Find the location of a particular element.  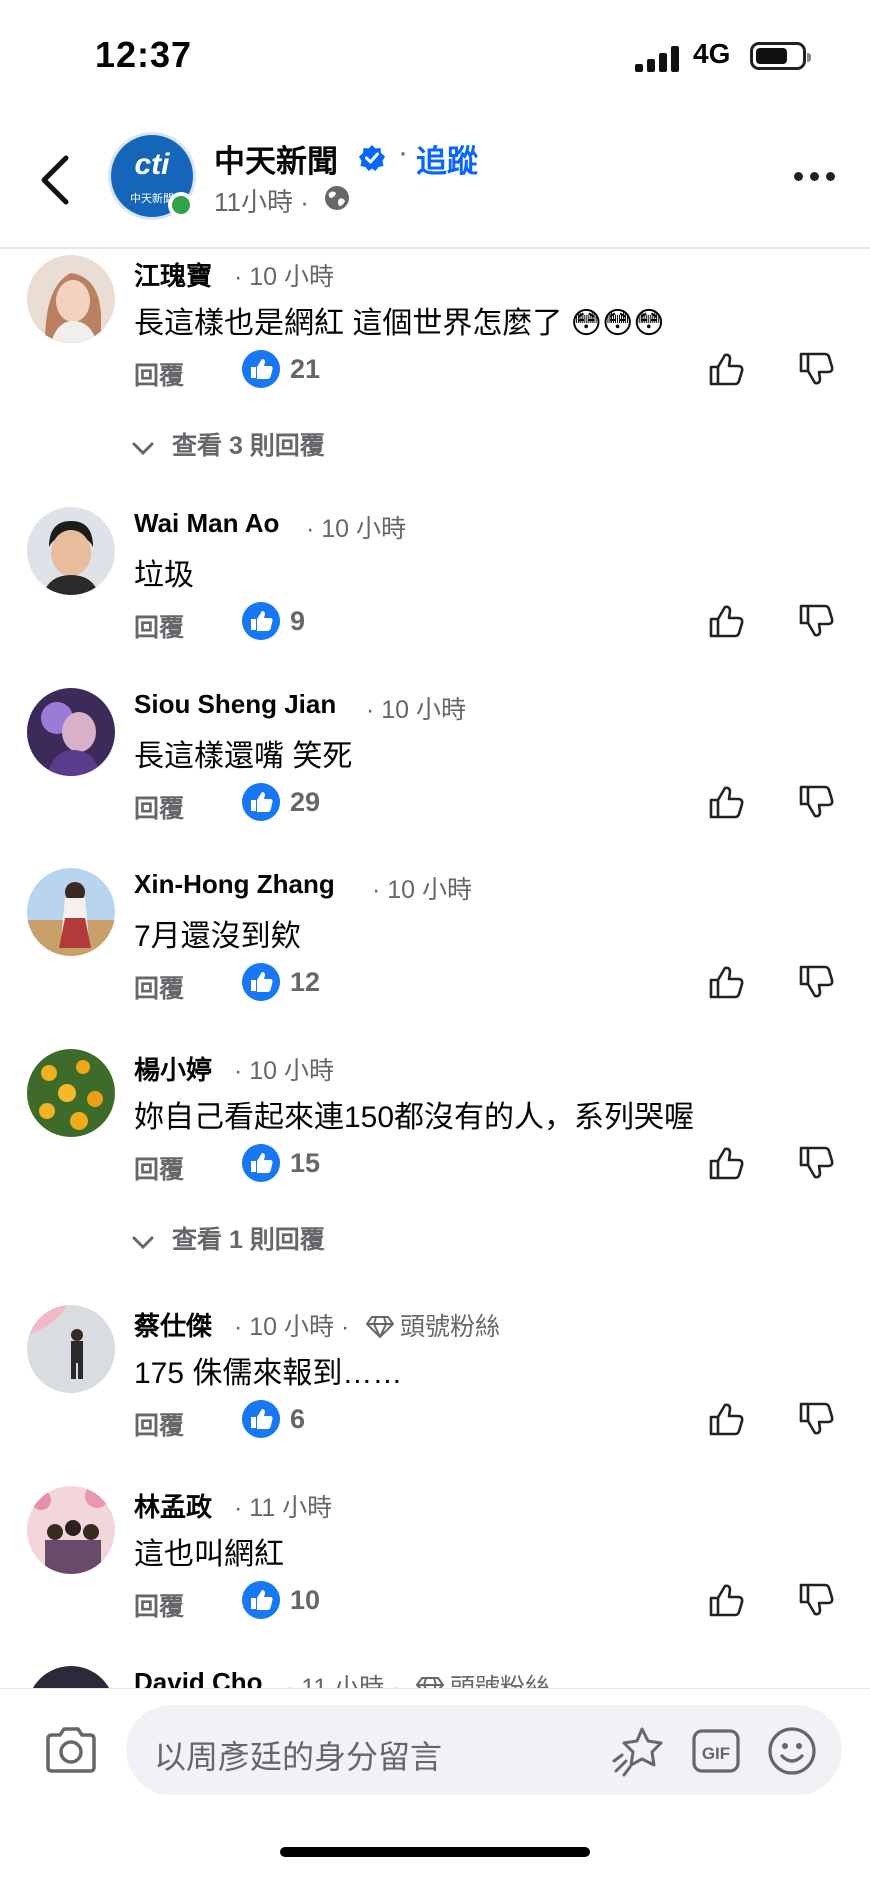

comment-author: 楊小婷 is located at coordinates (173, 1068).